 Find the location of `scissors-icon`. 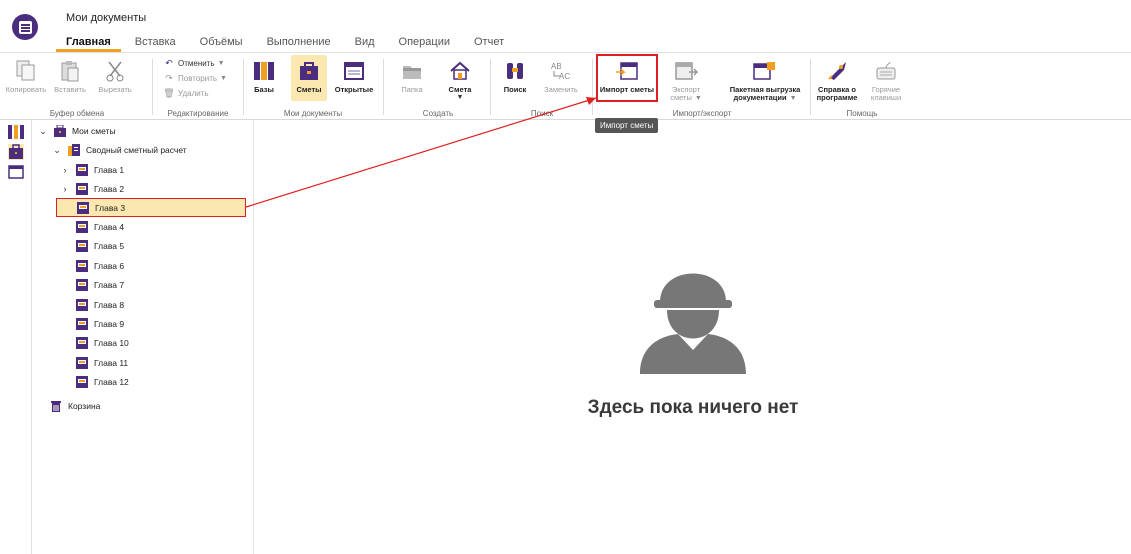

scissors-icon is located at coordinates (115, 71).